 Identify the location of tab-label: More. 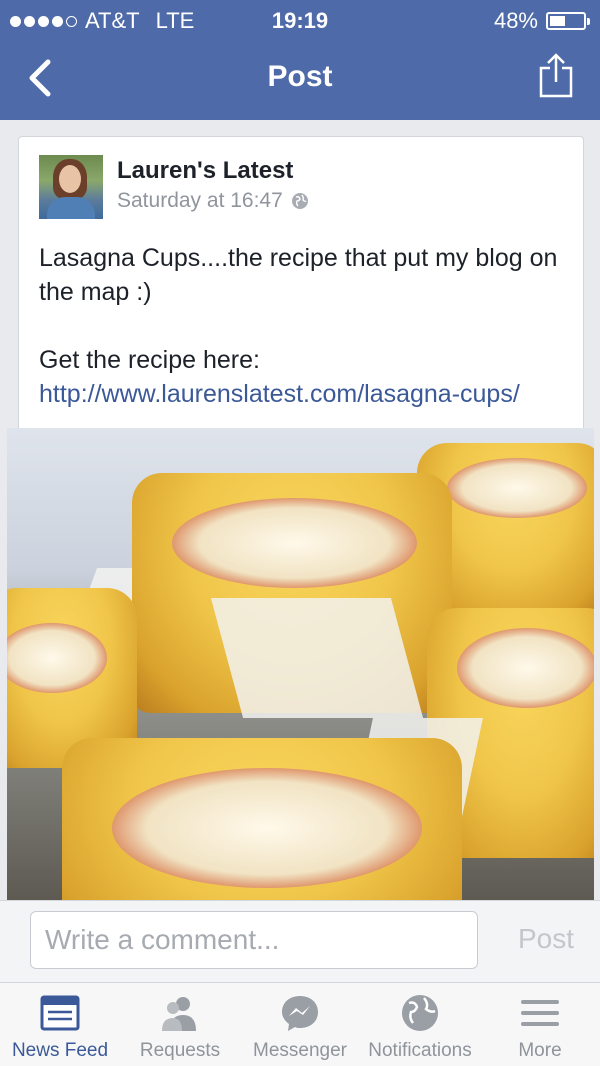
(540, 1050).